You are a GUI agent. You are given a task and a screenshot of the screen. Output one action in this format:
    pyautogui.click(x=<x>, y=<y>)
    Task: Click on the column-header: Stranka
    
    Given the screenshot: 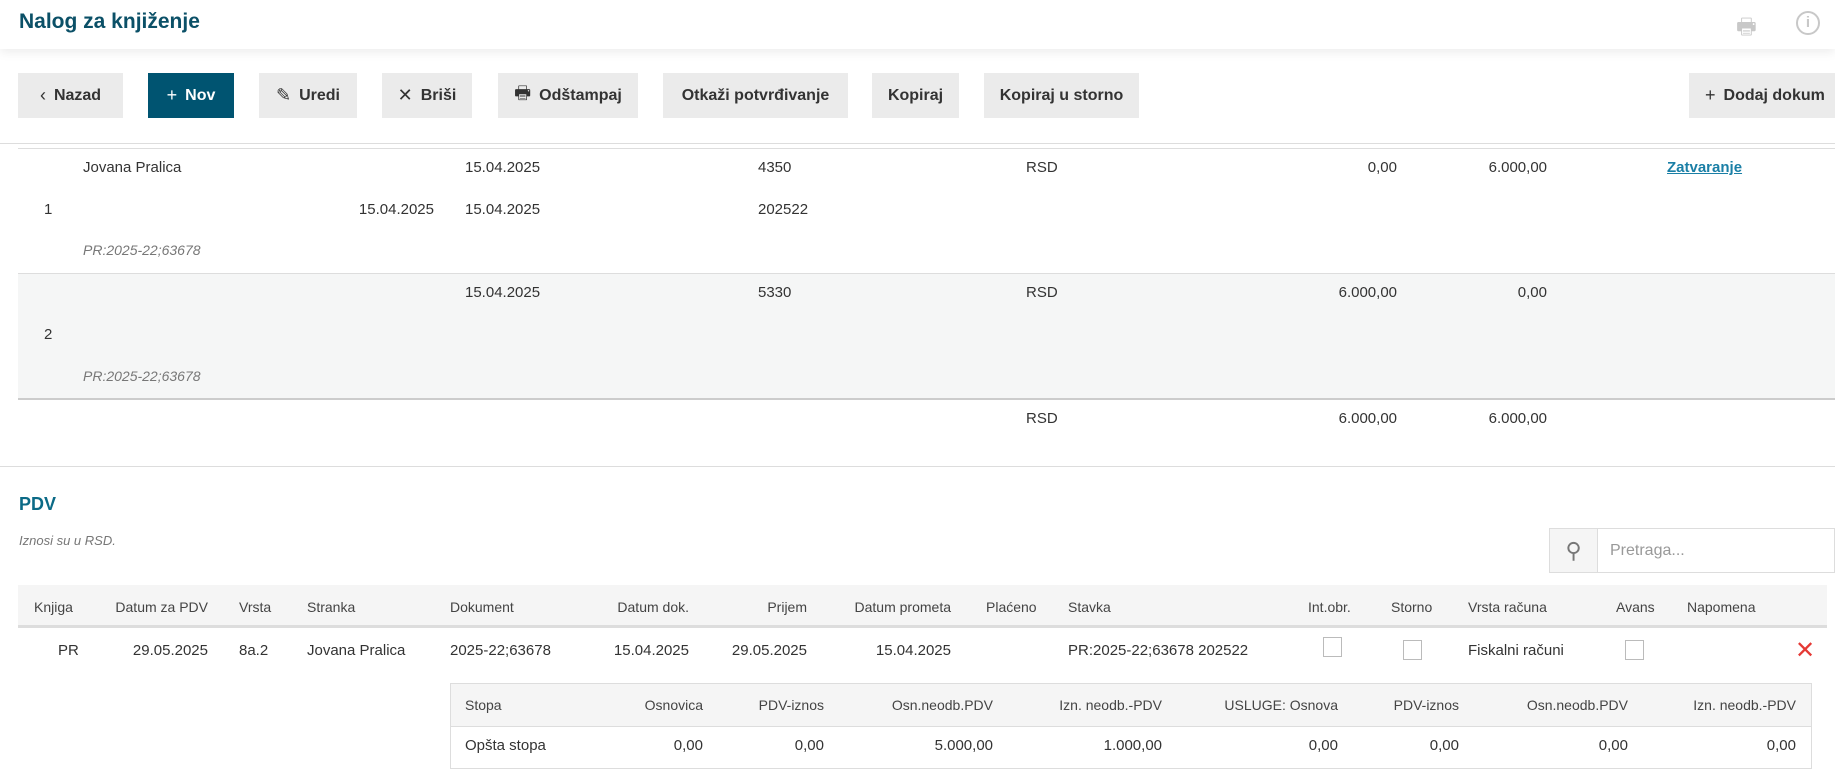 What is the action you would take?
    pyautogui.click(x=331, y=607)
    